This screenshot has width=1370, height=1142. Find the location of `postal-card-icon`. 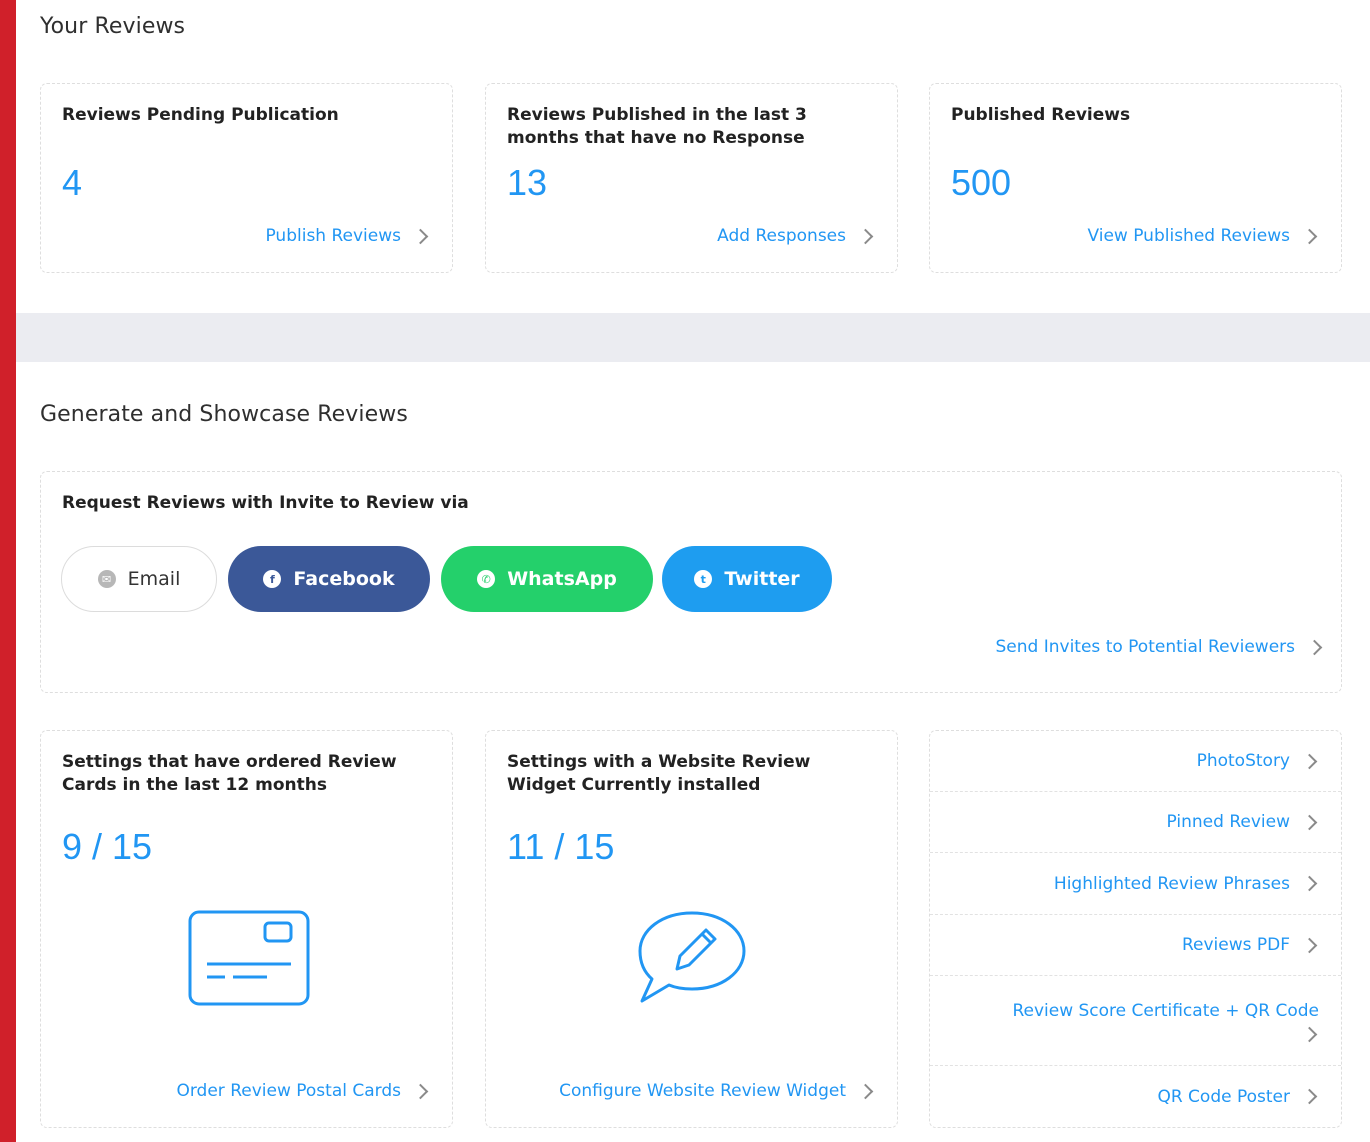

postal-card-icon is located at coordinates (249, 958).